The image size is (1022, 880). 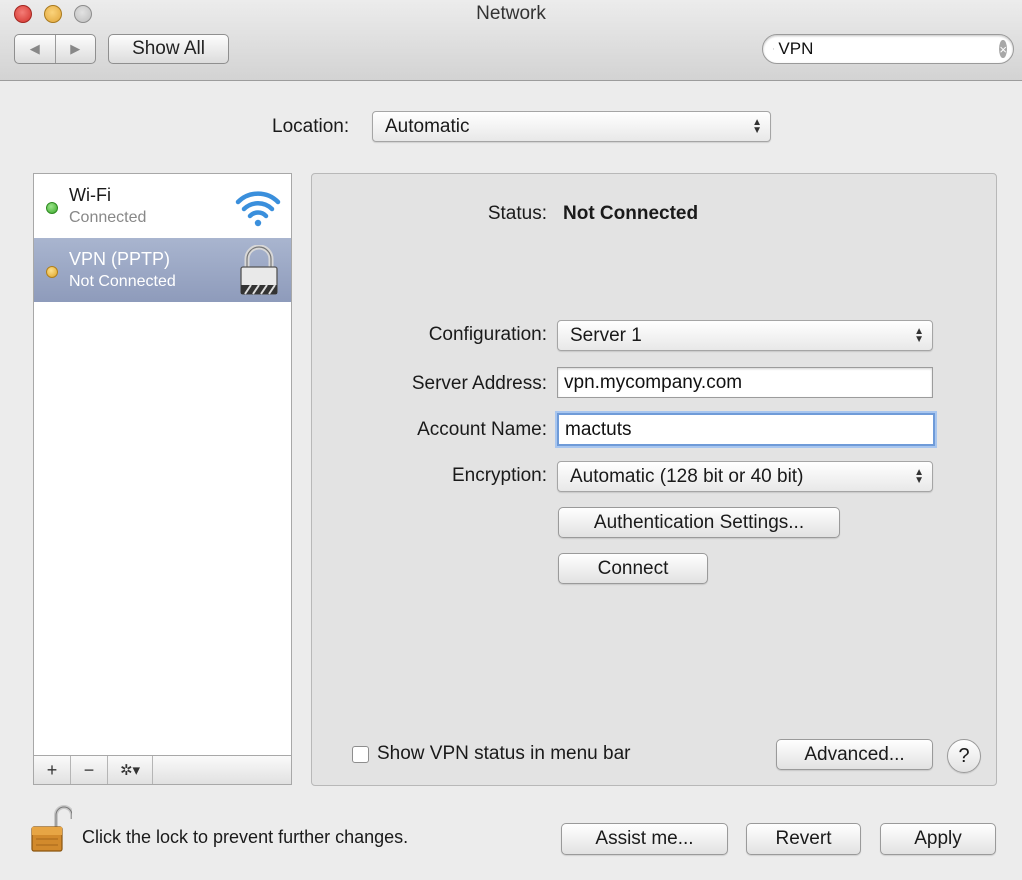 What do you see at coordinates (89, 770) in the screenshot?
I see `remove-service-button: −` at bounding box center [89, 770].